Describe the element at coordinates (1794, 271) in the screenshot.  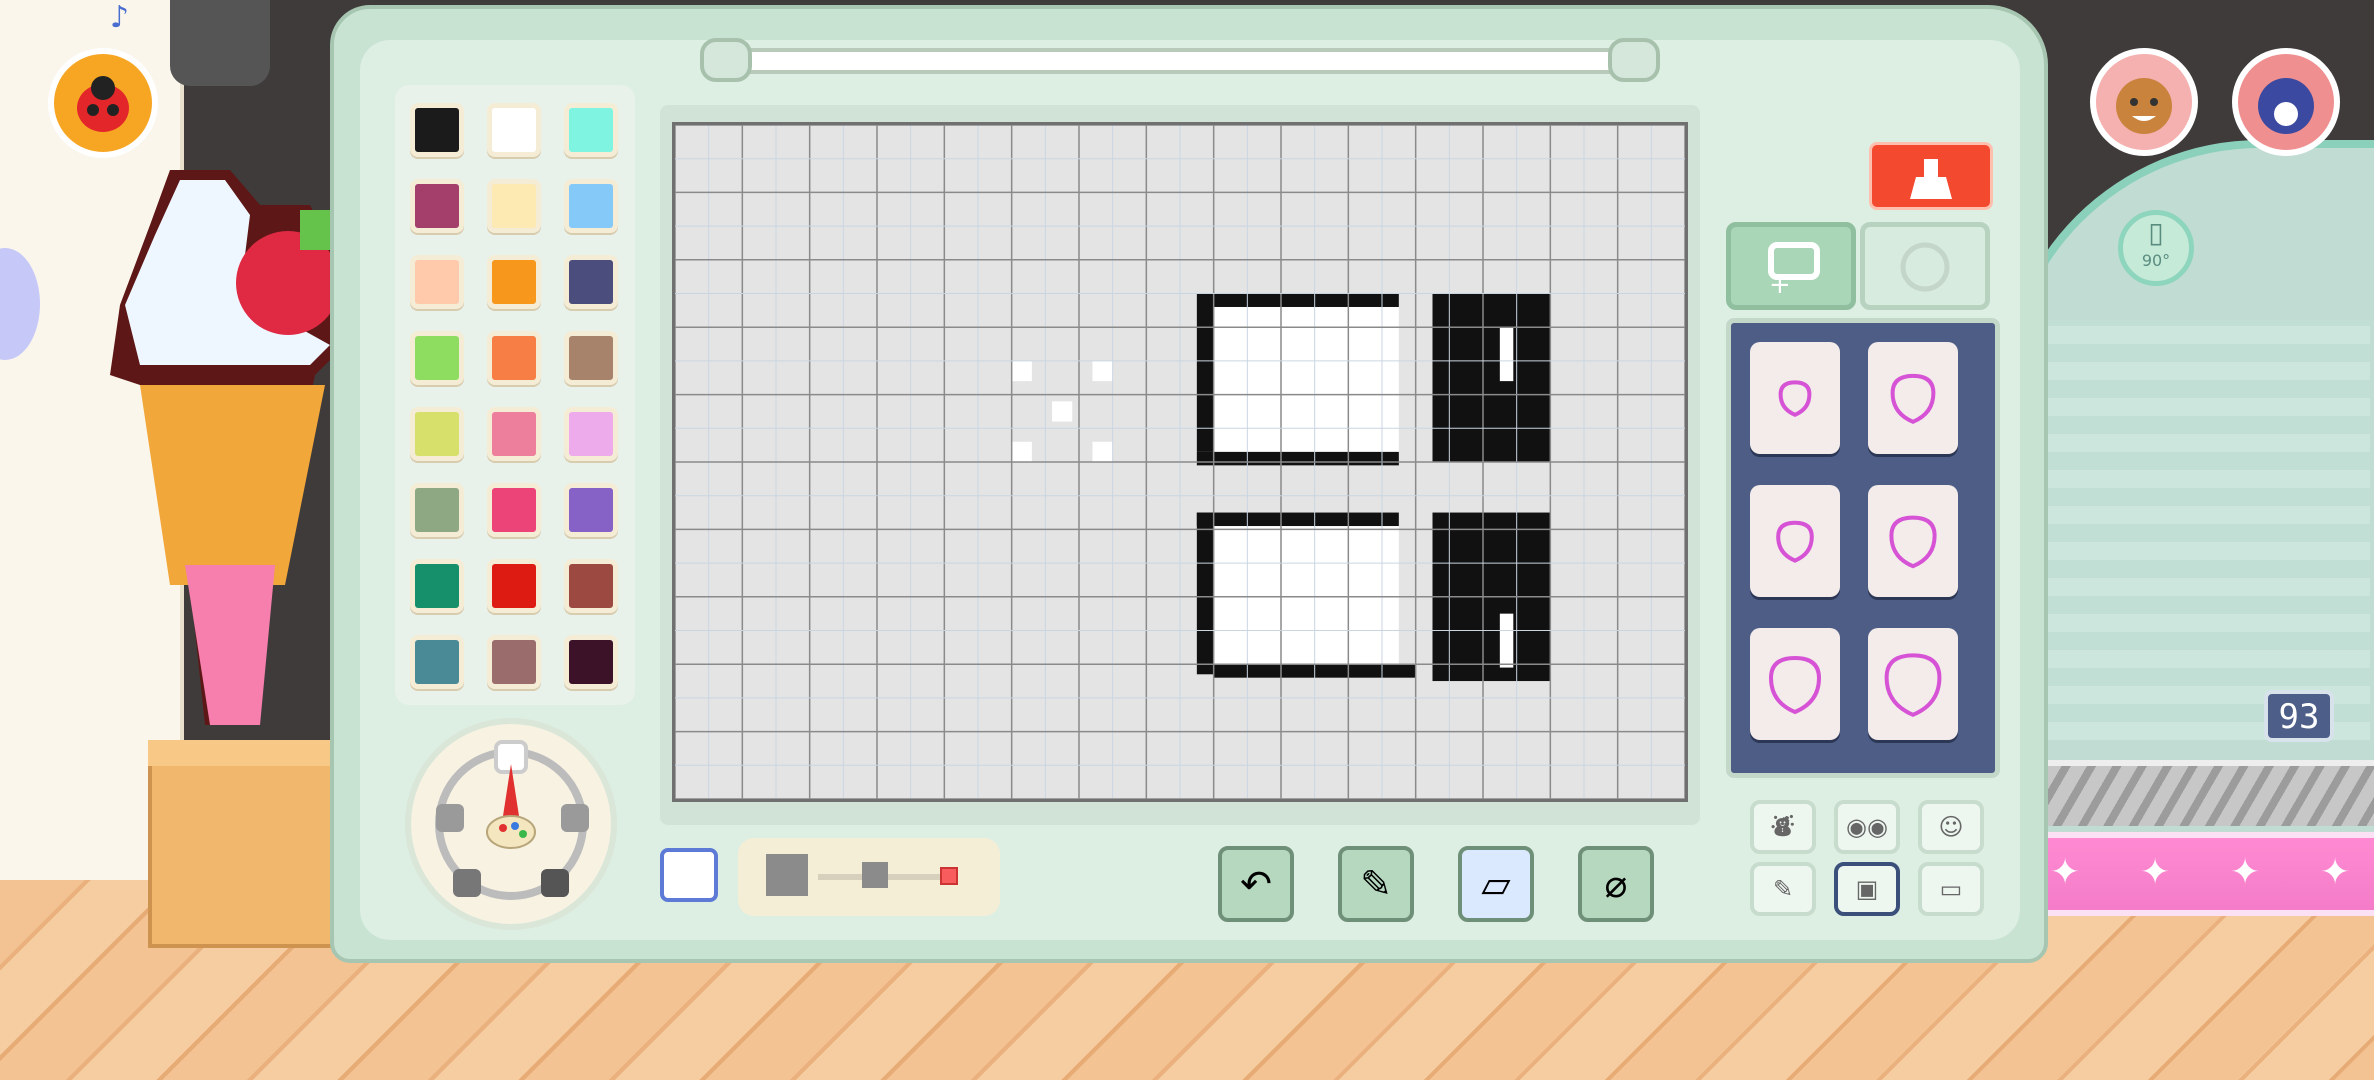
I see `add-frame-icon: +` at that location.